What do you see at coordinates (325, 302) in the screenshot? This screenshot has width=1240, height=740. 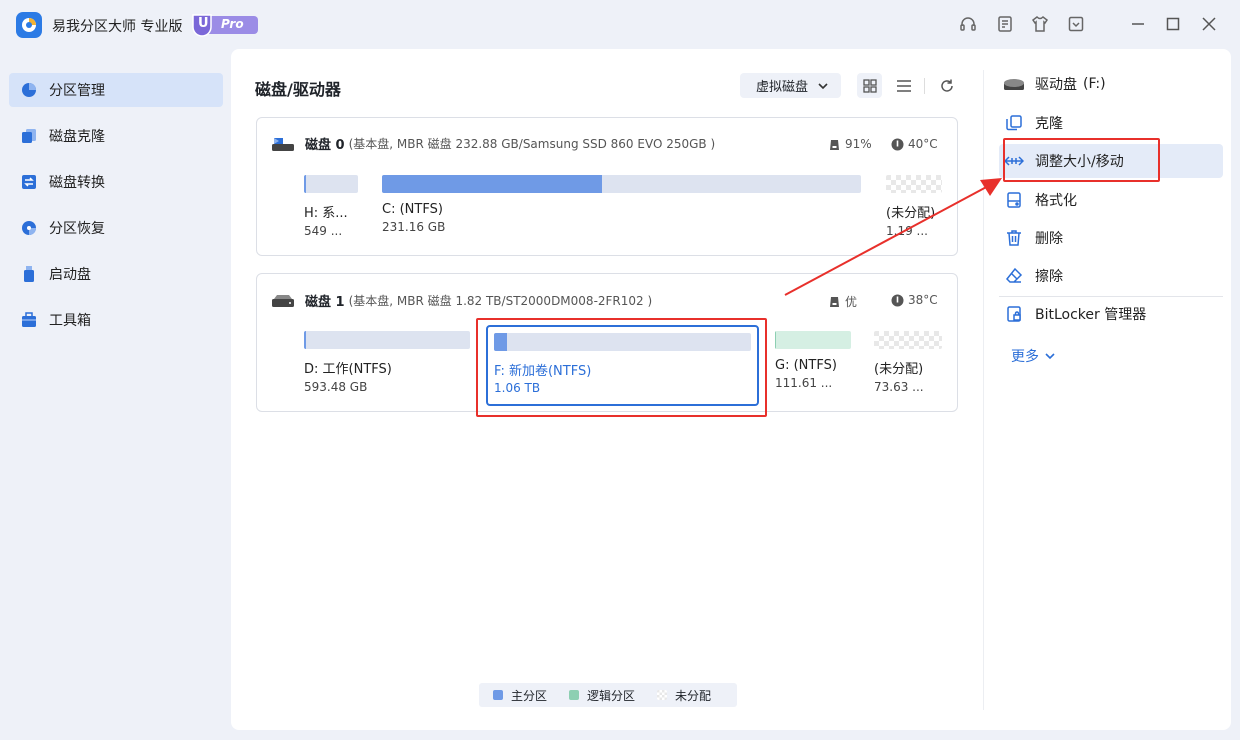 I see `disk-name: 磁盘 1` at bounding box center [325, 302].